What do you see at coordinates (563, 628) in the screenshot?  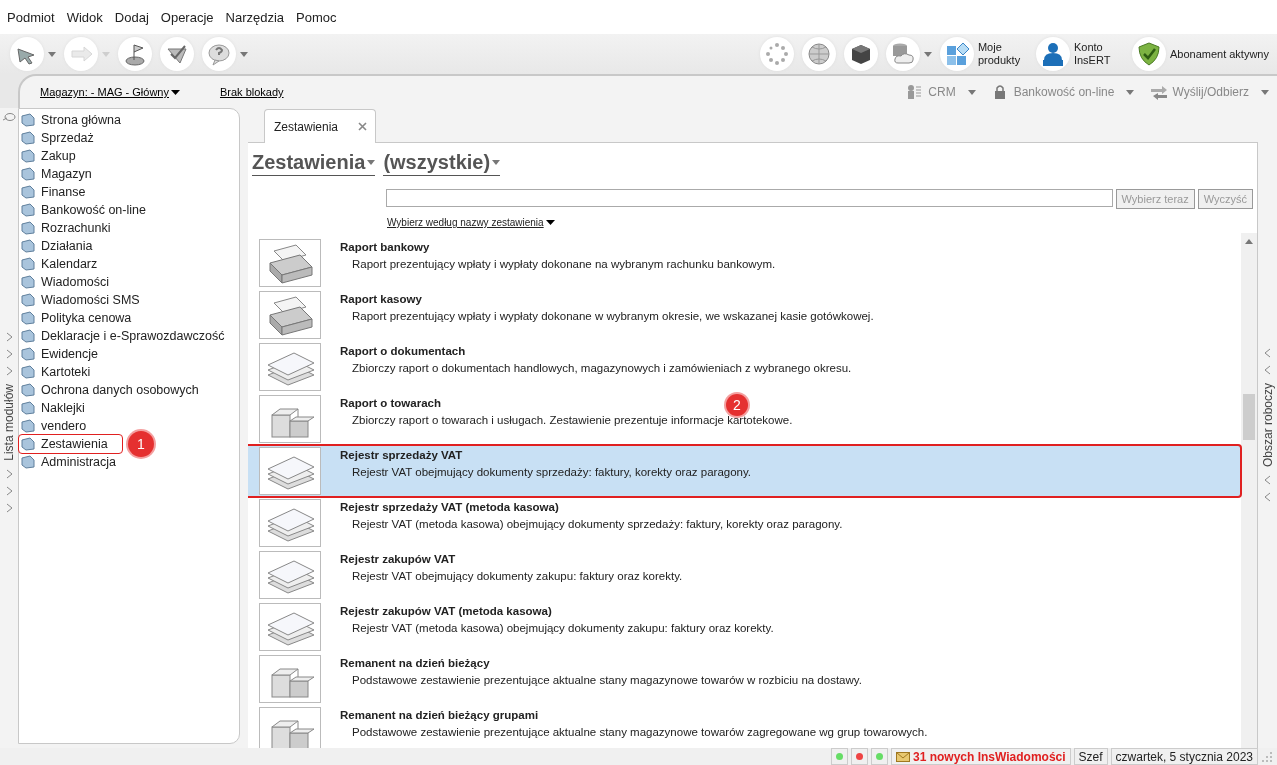 I see `report-description: Rejestr VAT (metoda kasowa) obejmujący dokumenty zakupu: faktury oraz korekty.` at bounding box center [563, 628].